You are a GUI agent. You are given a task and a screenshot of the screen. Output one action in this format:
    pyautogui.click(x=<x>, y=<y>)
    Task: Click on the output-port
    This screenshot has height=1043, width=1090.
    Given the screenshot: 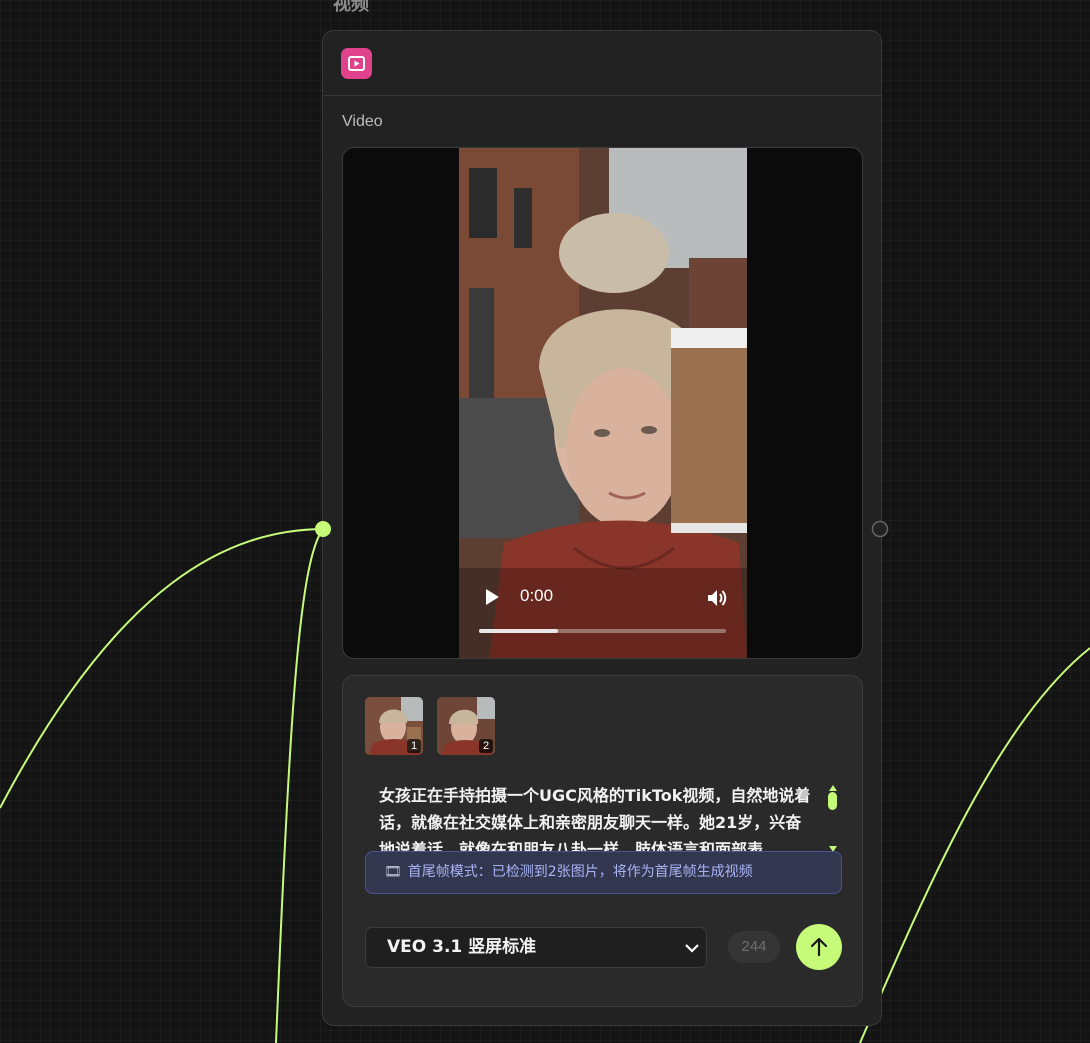 What is the action you would take?
    pyautogui.click(x=880, y=529)
    